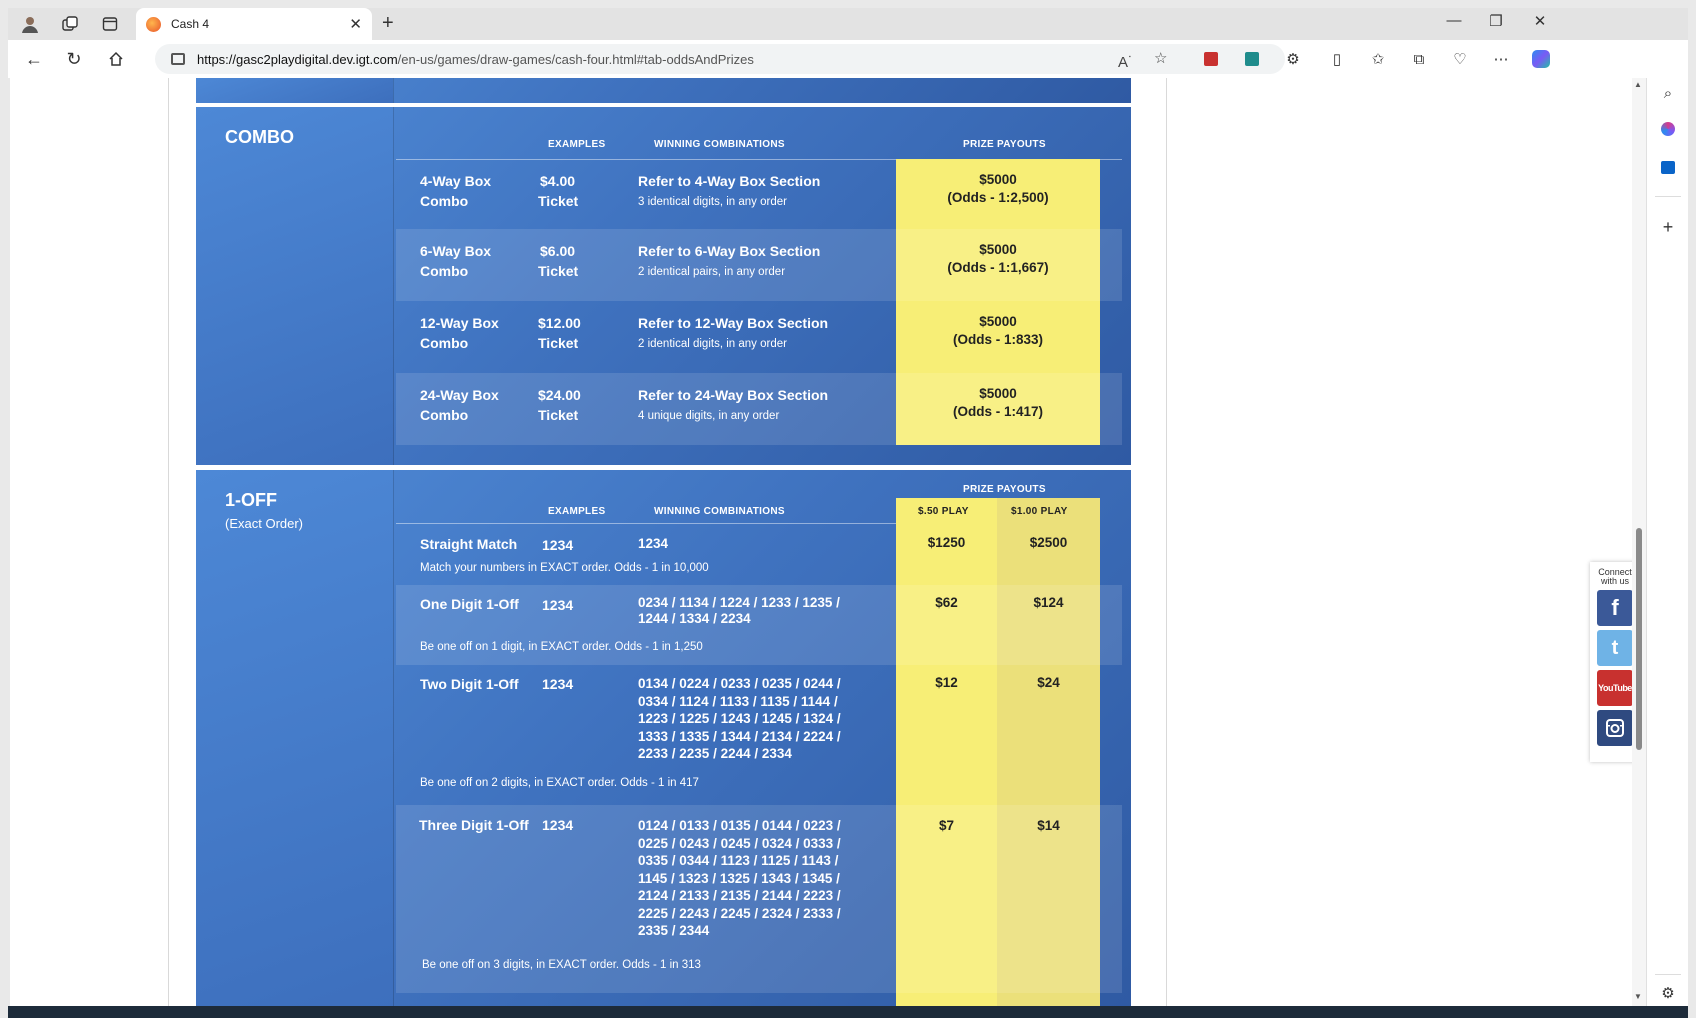 The height and width of the screenshot is (1018, 1696). What do you see at coordinates (1638, 996) in the screenshot?
I see `scroll-down-arrow-icon: ▼` at bounding box center [1638, 996].